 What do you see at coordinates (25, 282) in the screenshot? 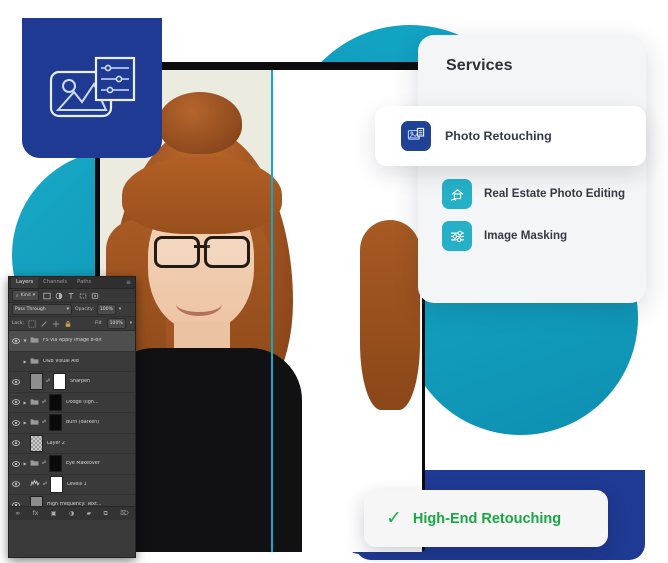
I see `tab-layers: Layers` at bounding box center [25, 282].